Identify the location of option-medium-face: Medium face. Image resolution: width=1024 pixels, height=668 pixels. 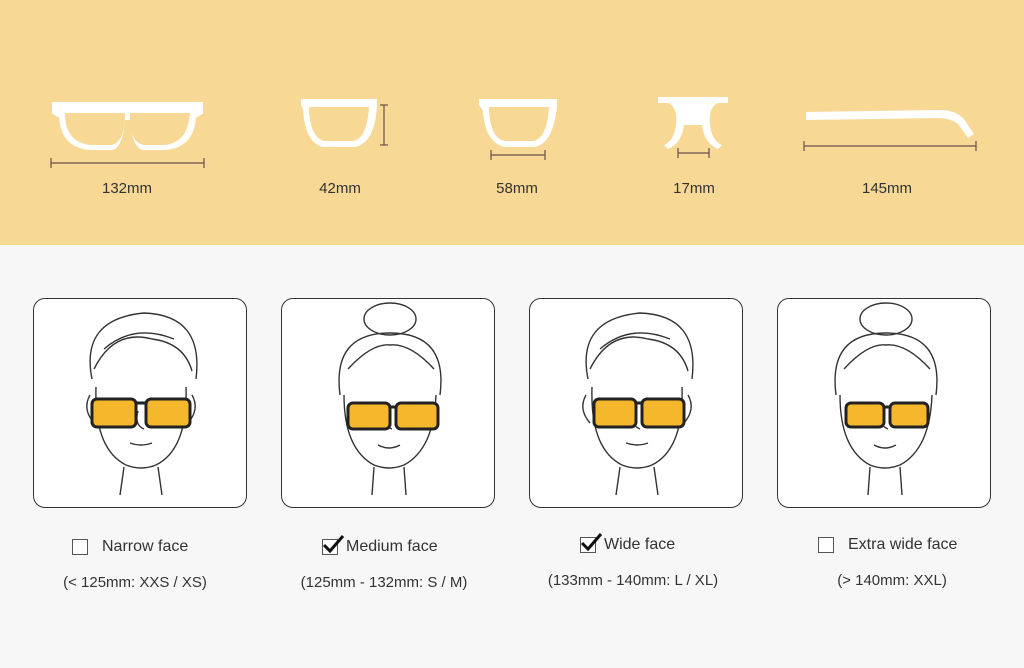
(380, 545).